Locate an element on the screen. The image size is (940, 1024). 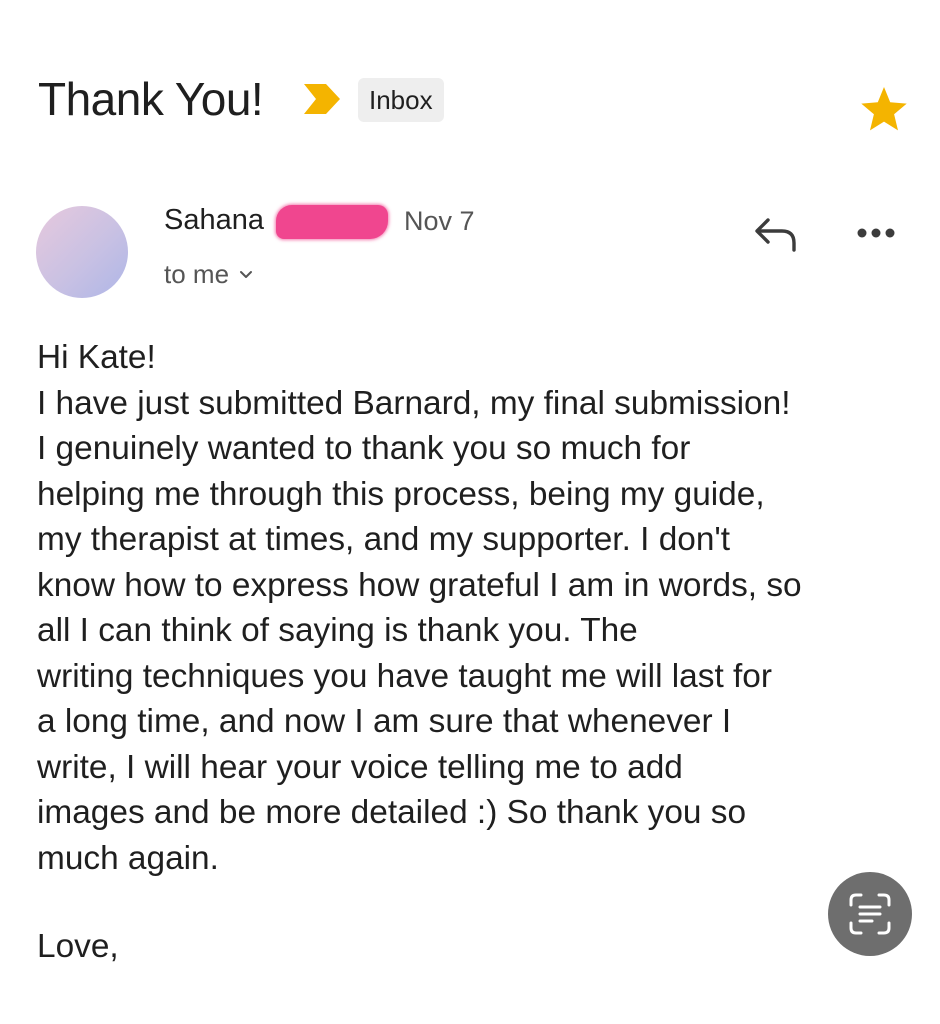
reply-icon is located at coordinates (776, 234).